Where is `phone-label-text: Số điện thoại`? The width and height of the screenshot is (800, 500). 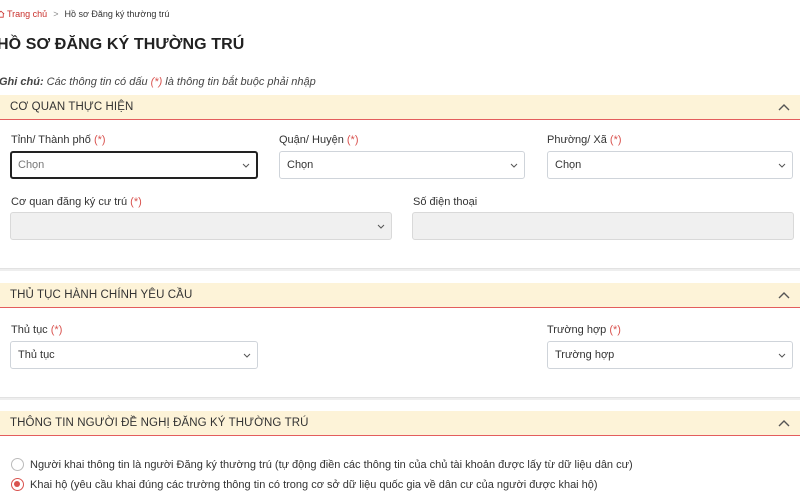 phone-label-text: Số điện thoại is located at coordinates (445, 202).